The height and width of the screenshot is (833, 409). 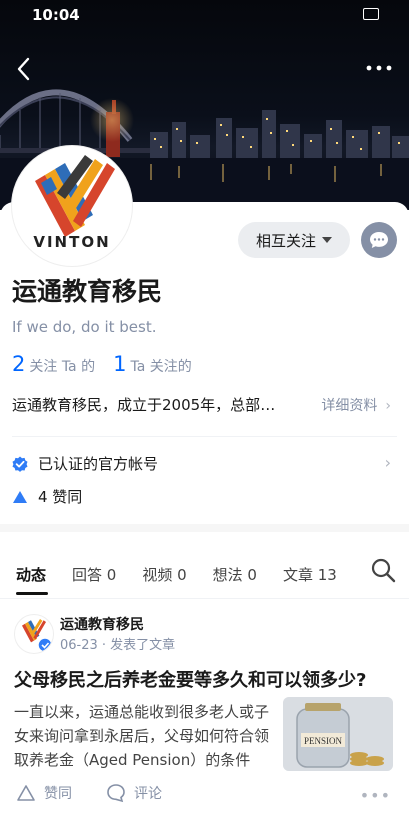 What do you see at coordinates (164, 574) in the screenshot?
I see `tab-videos: 视频 0` at bounding box center [164, 574].